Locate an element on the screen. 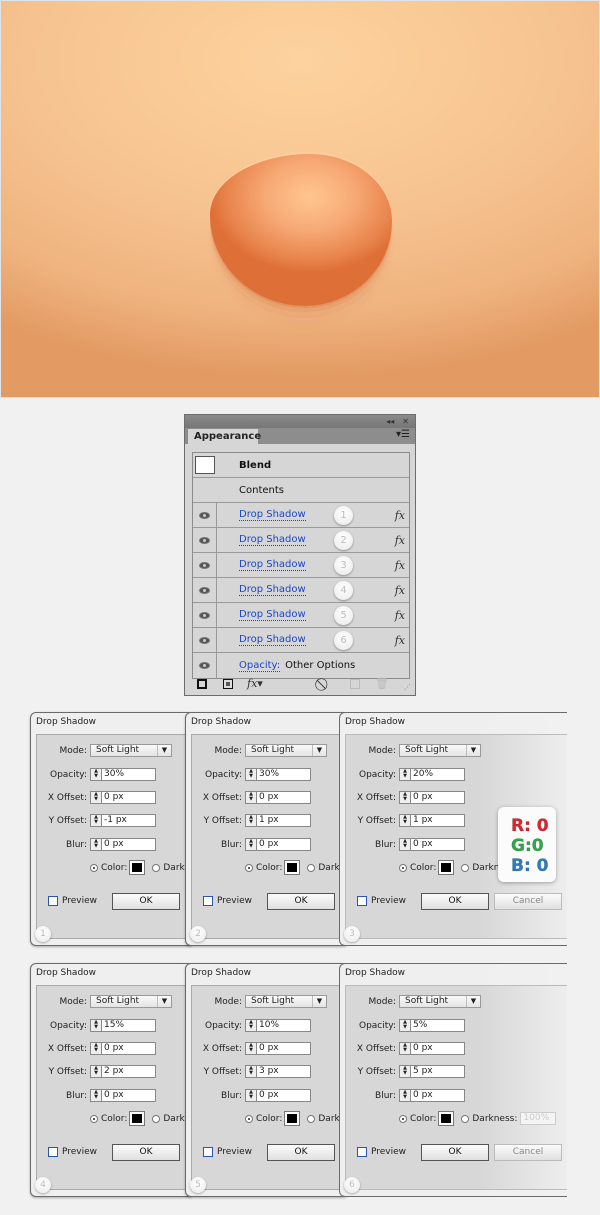  collapse-icon: ◂◂ is located at coordinates (390, 421).